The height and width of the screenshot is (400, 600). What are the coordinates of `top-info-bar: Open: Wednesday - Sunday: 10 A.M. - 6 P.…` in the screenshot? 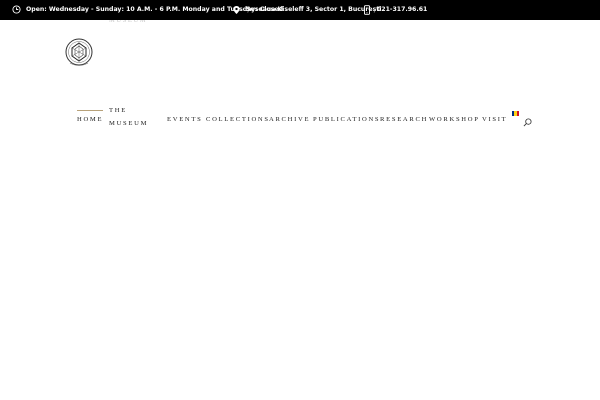 It's located at (300, 10).